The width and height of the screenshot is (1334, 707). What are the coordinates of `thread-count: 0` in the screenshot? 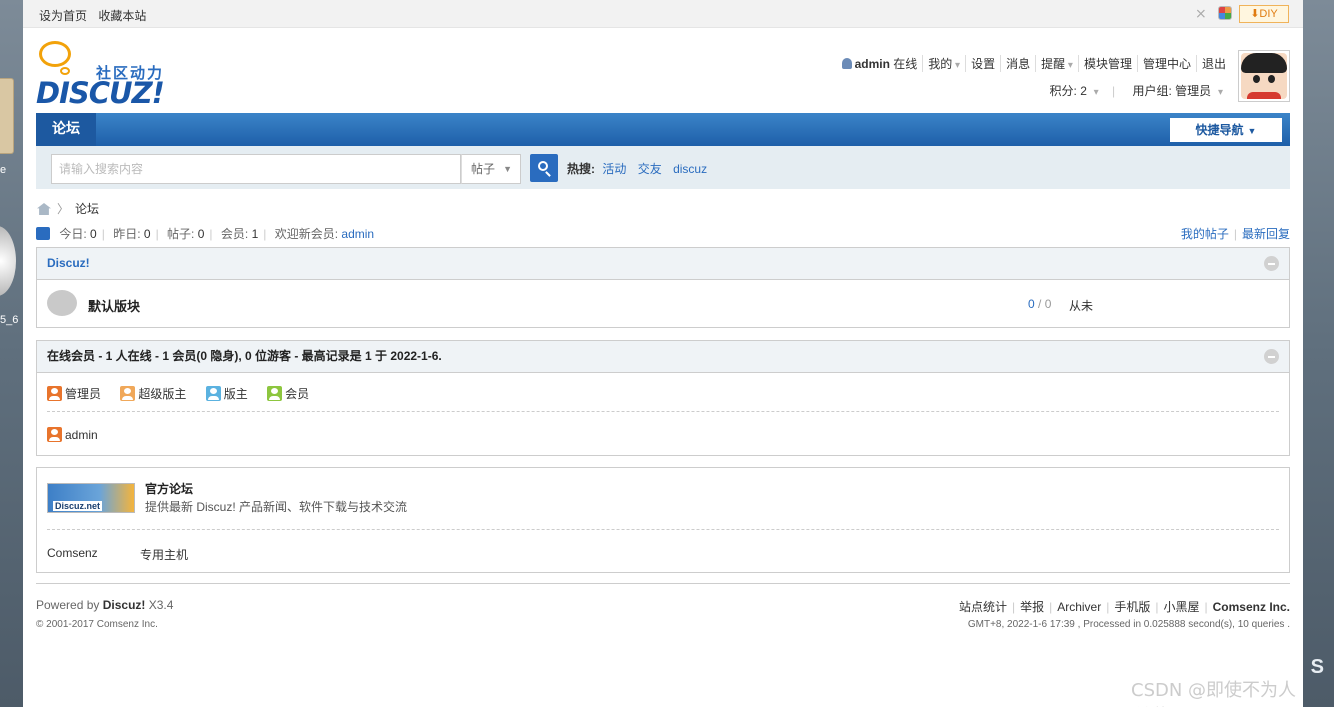 It's located at (1031, 304).